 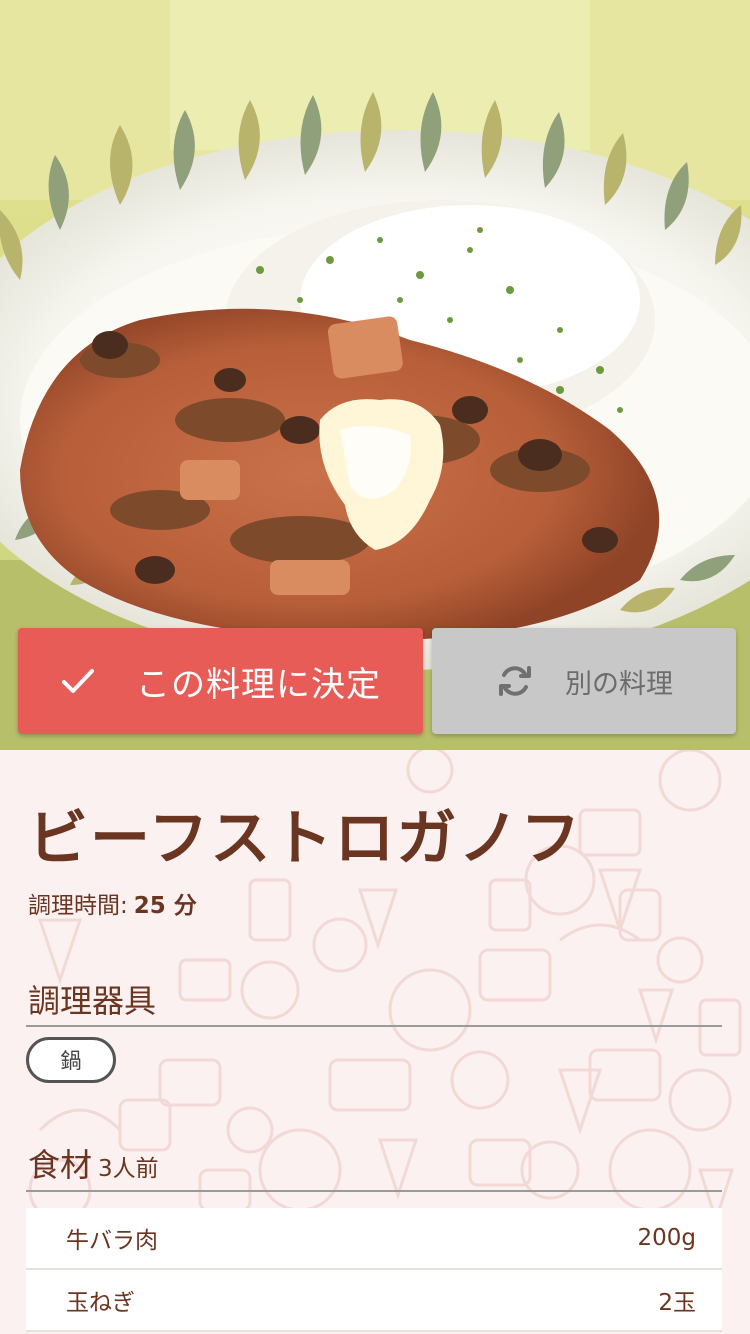 What do you see at coordinates (374, 1191) in the screenshot?
I see `ingredients-divider` at bounding box center [374, 1191].